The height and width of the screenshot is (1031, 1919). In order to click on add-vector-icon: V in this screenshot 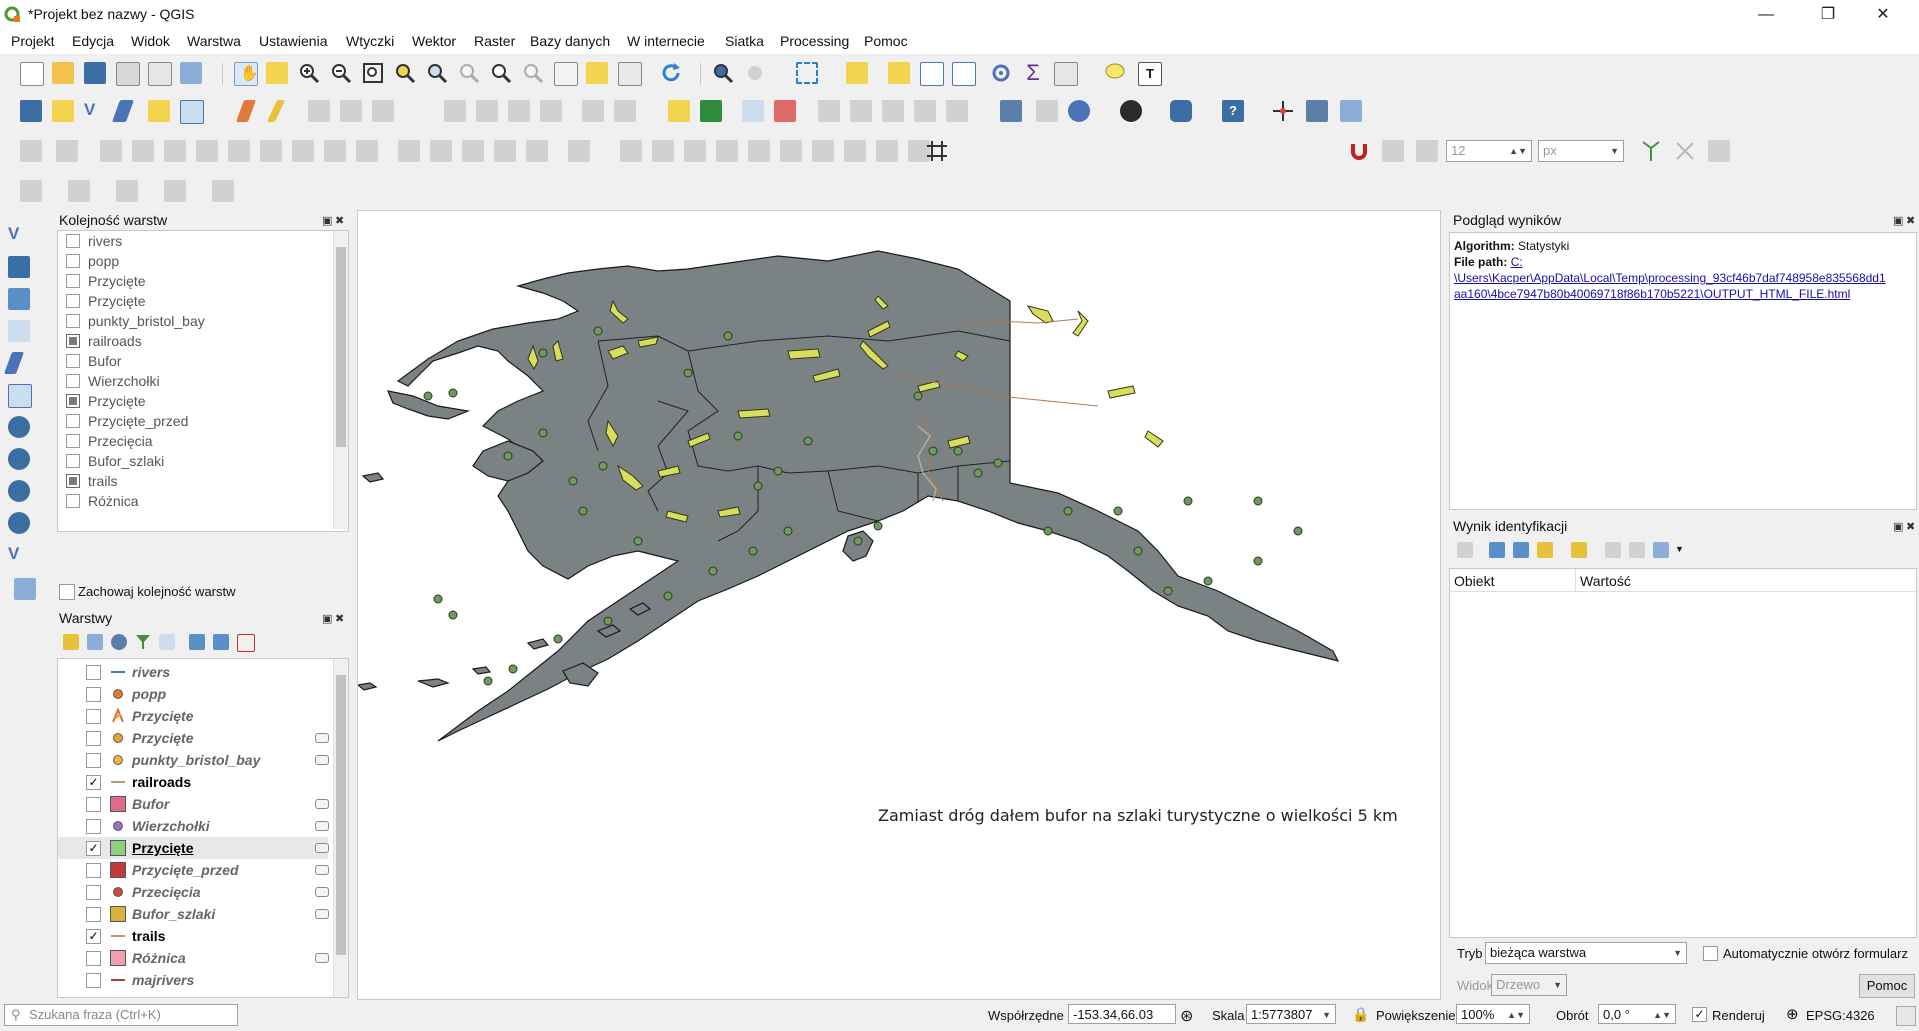, I will do `click(19, 235)`.